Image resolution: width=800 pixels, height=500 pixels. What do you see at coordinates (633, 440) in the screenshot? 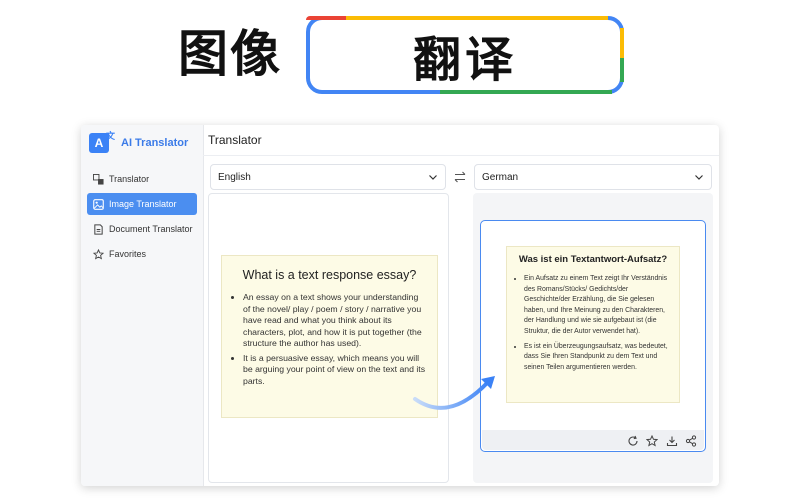
I see `refresh-icon` at bounding box center [633, 440].